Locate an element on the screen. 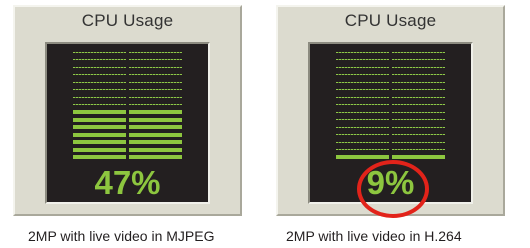  caption-mjpeg: 2MP with live video in MJPEG is located at coordinates (121, 236).